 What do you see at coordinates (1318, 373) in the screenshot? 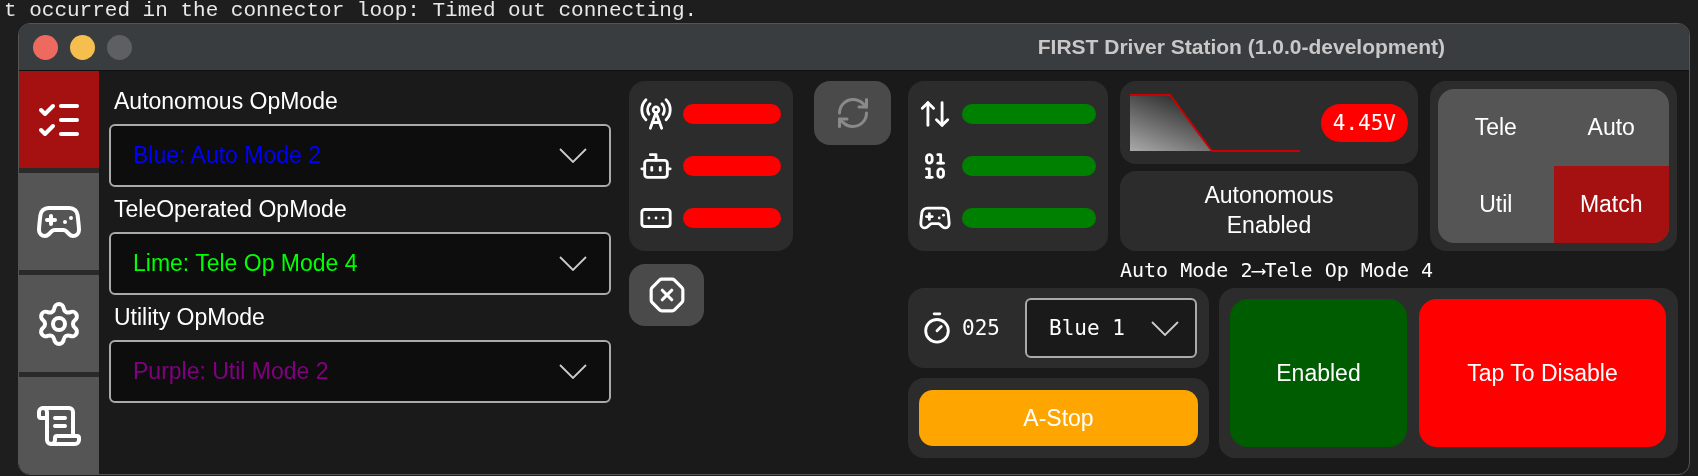
I see `enable-button: Enabled` at bounding box center [1318, 373].